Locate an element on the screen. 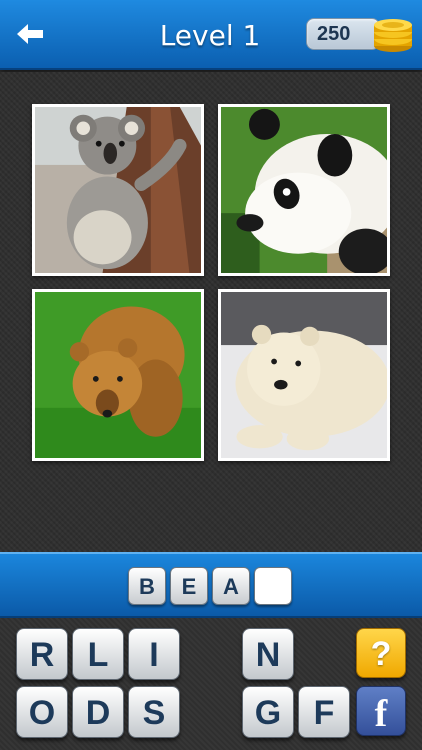 The image size is (422, 750). key-letter: G is located at coordinates (268, 712).